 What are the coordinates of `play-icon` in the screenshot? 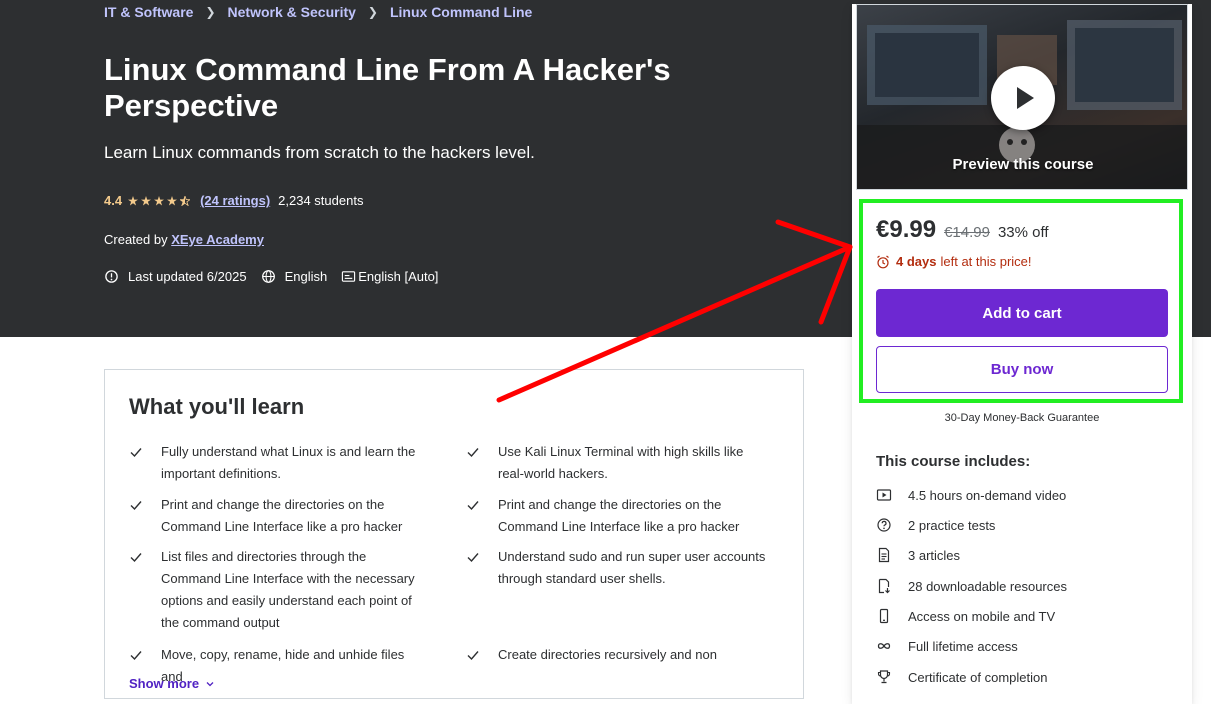 It's located at (1025, 98).